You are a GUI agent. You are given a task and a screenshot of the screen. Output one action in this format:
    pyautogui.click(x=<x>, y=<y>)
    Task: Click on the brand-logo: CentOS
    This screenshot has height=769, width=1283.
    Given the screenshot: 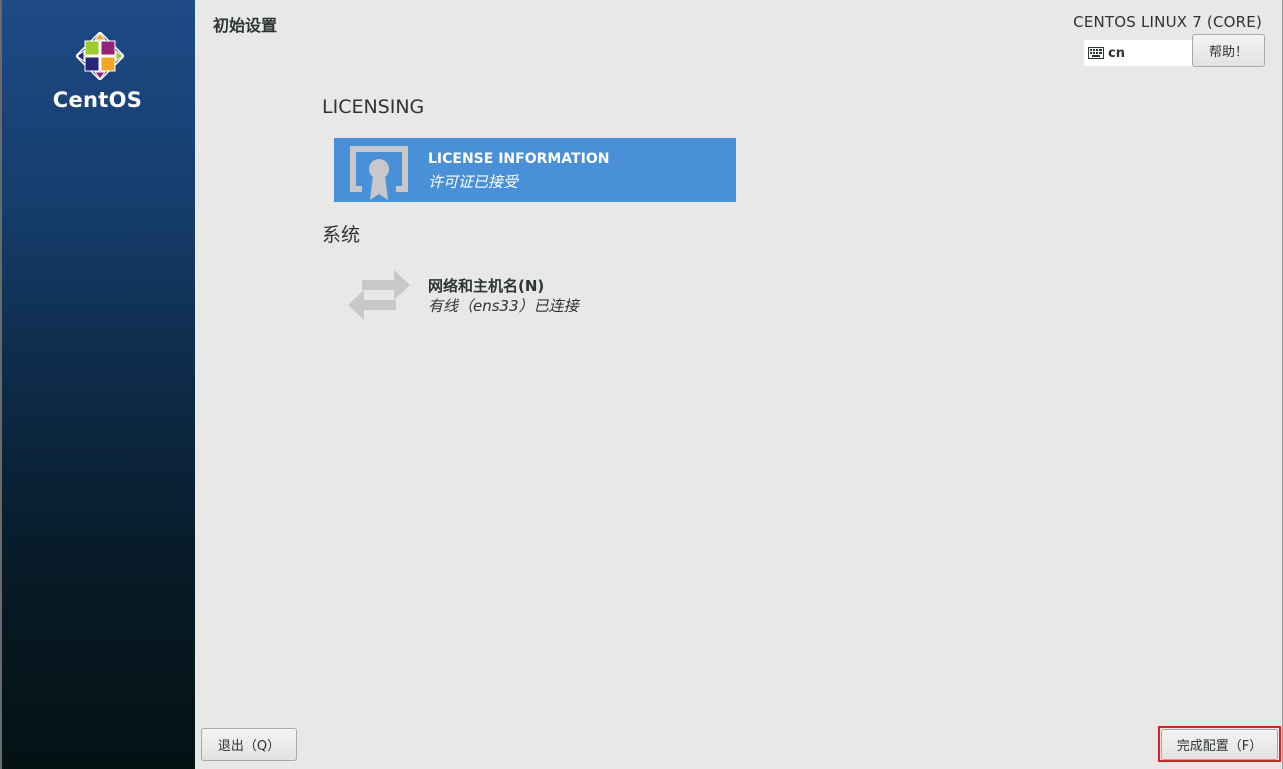 What is the action you would take?
    pyautogui.click(x=99, y=72)
    